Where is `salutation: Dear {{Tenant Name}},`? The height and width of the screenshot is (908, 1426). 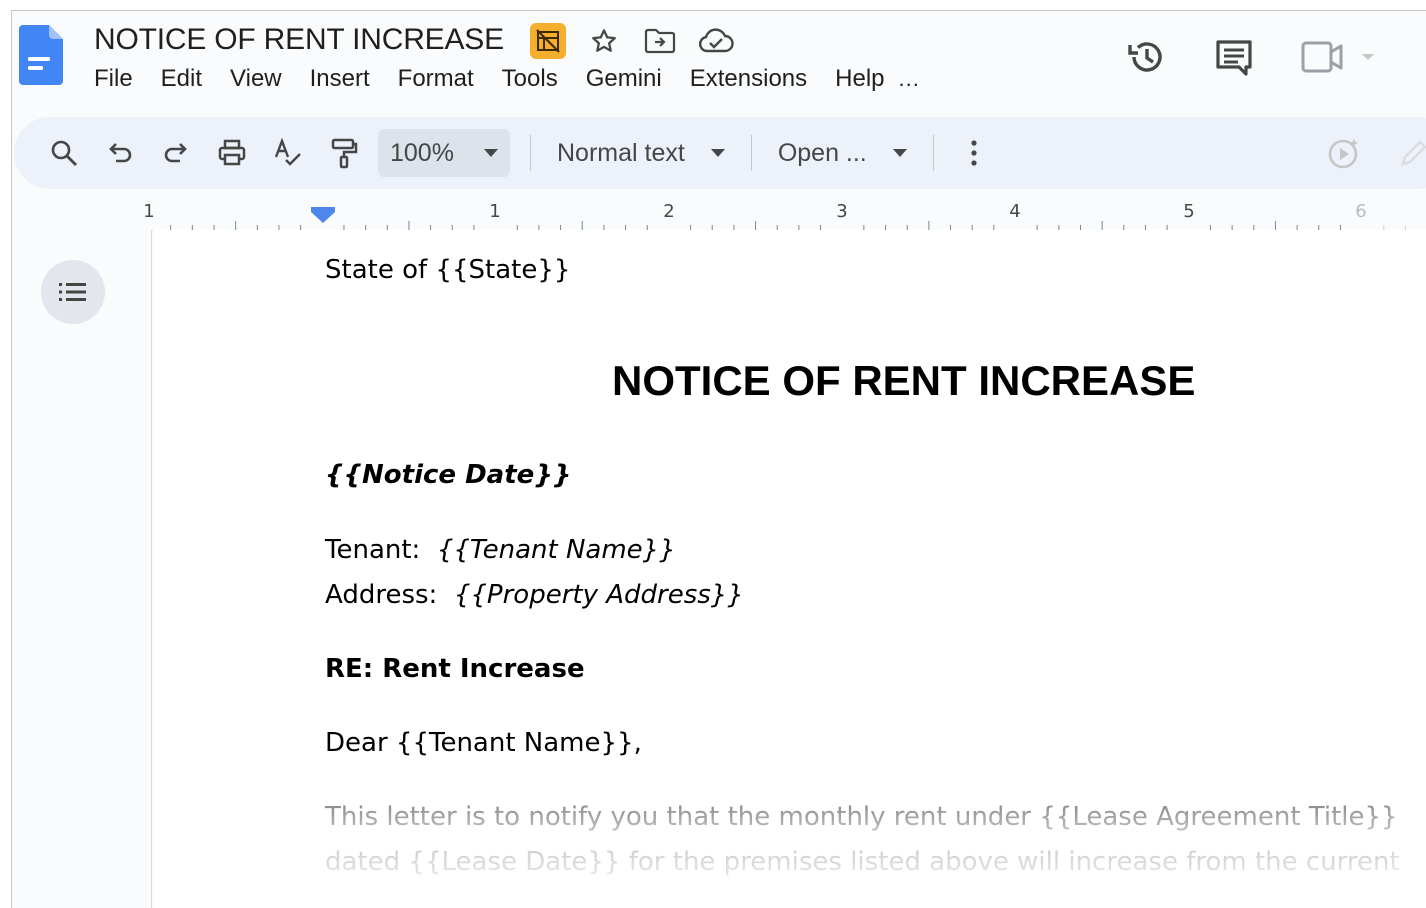 salutation: Dear {{Tenant Name}}, is located at coordinates (483, 743).